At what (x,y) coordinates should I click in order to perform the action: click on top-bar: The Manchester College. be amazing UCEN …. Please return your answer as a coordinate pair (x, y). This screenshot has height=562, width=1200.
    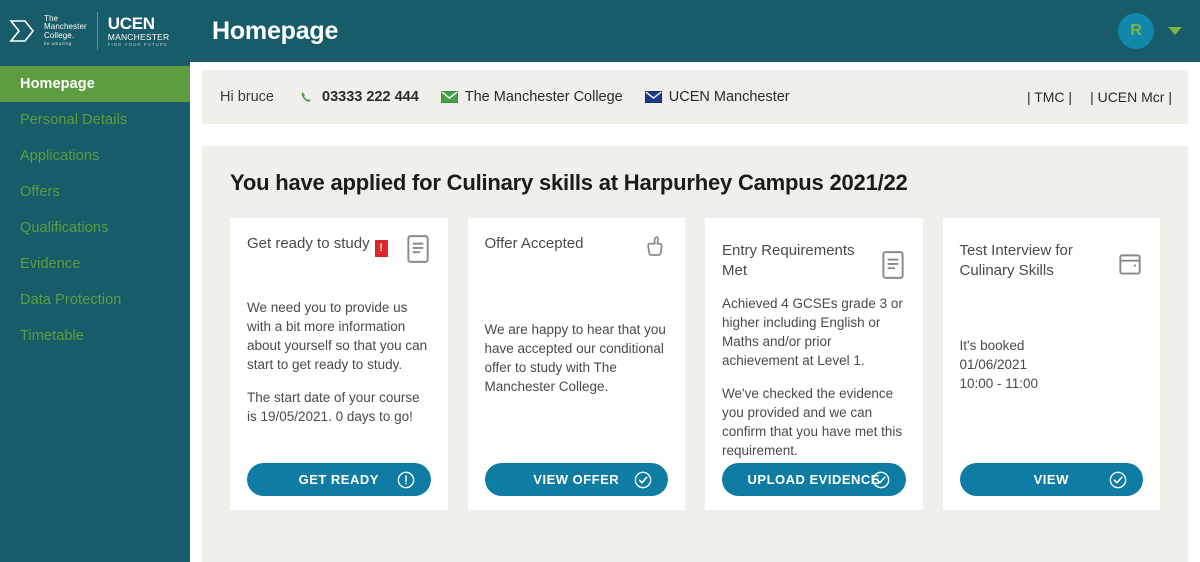
    Looking at the image, I should click on (600, 31).